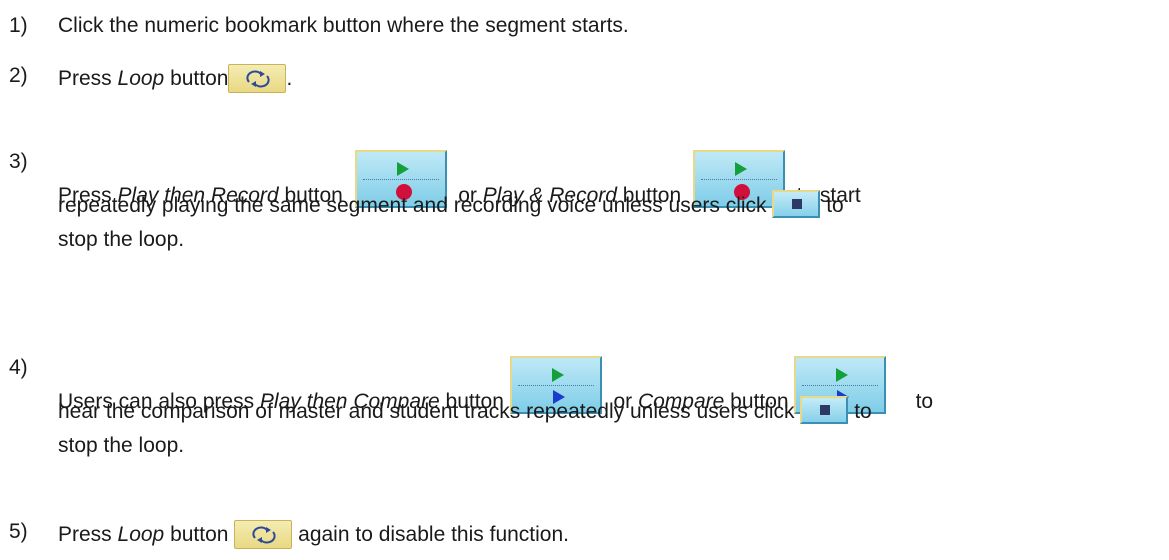 Image resolution: width=1169 pixels, height=560 pixels. I want to click on step-number: 5), so click(18, 531).